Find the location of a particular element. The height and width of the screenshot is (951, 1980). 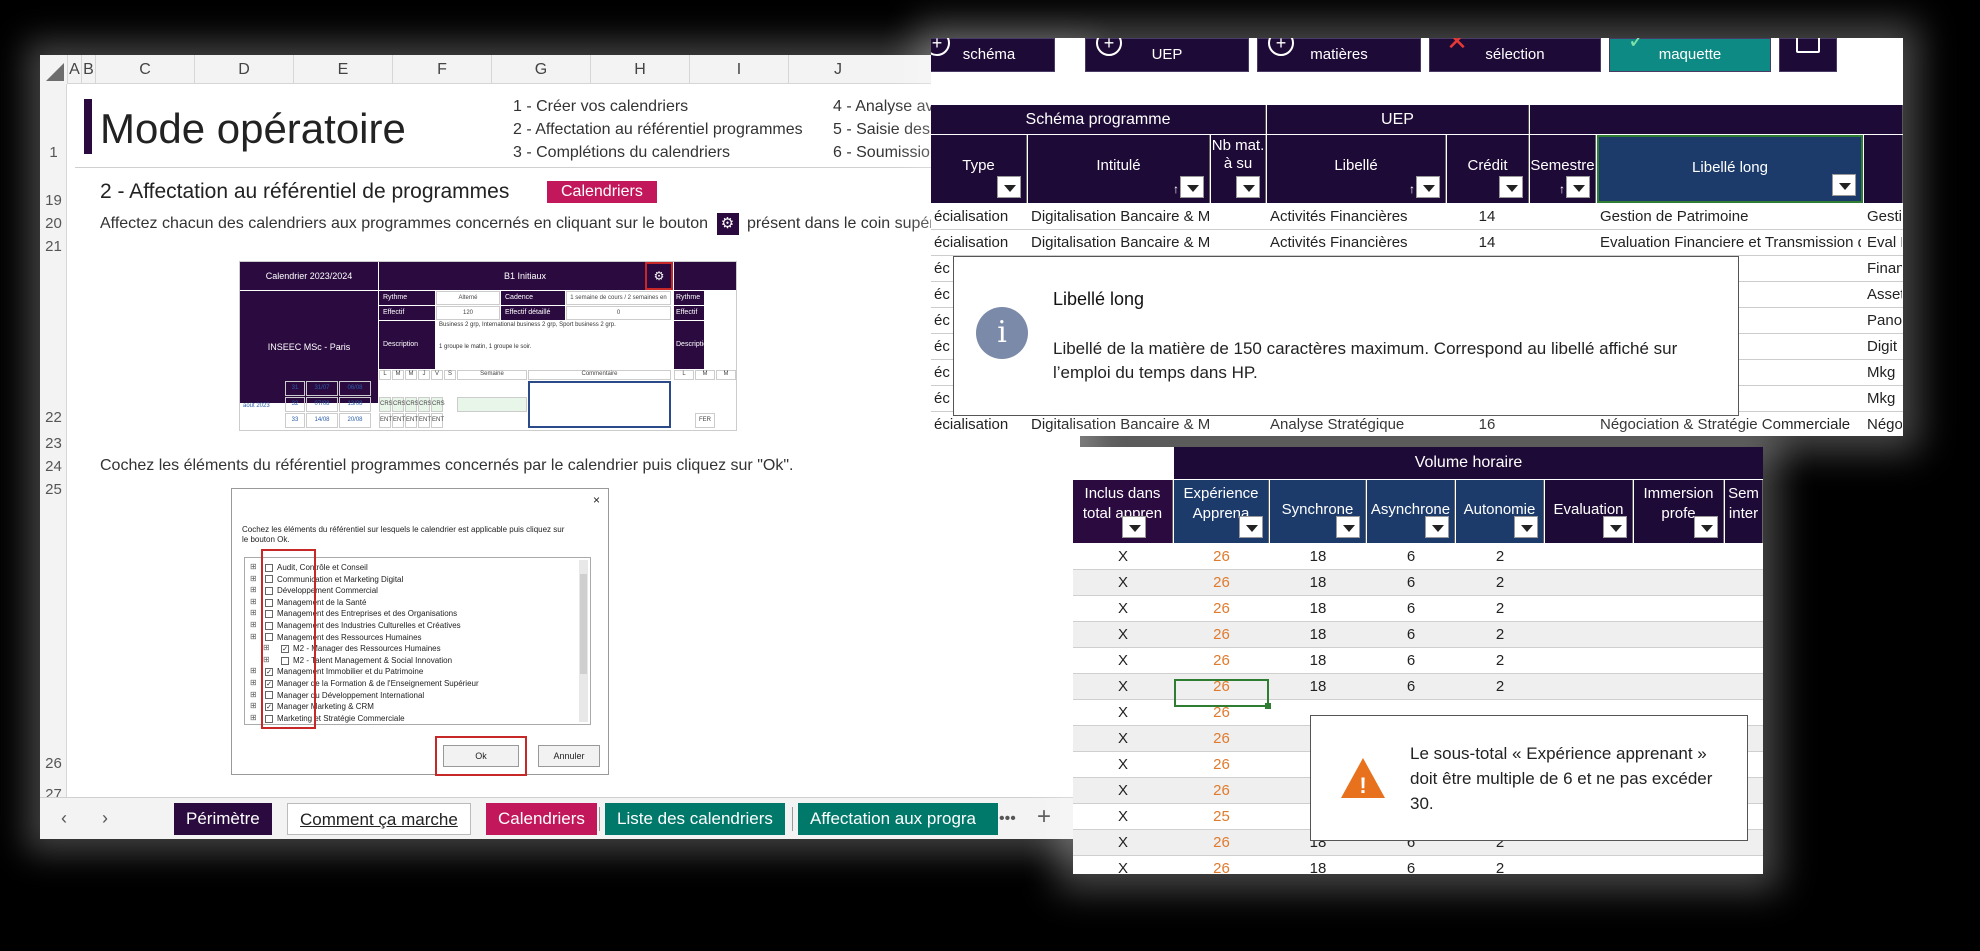

col-header-h: H is located at coordinates (639, 69).